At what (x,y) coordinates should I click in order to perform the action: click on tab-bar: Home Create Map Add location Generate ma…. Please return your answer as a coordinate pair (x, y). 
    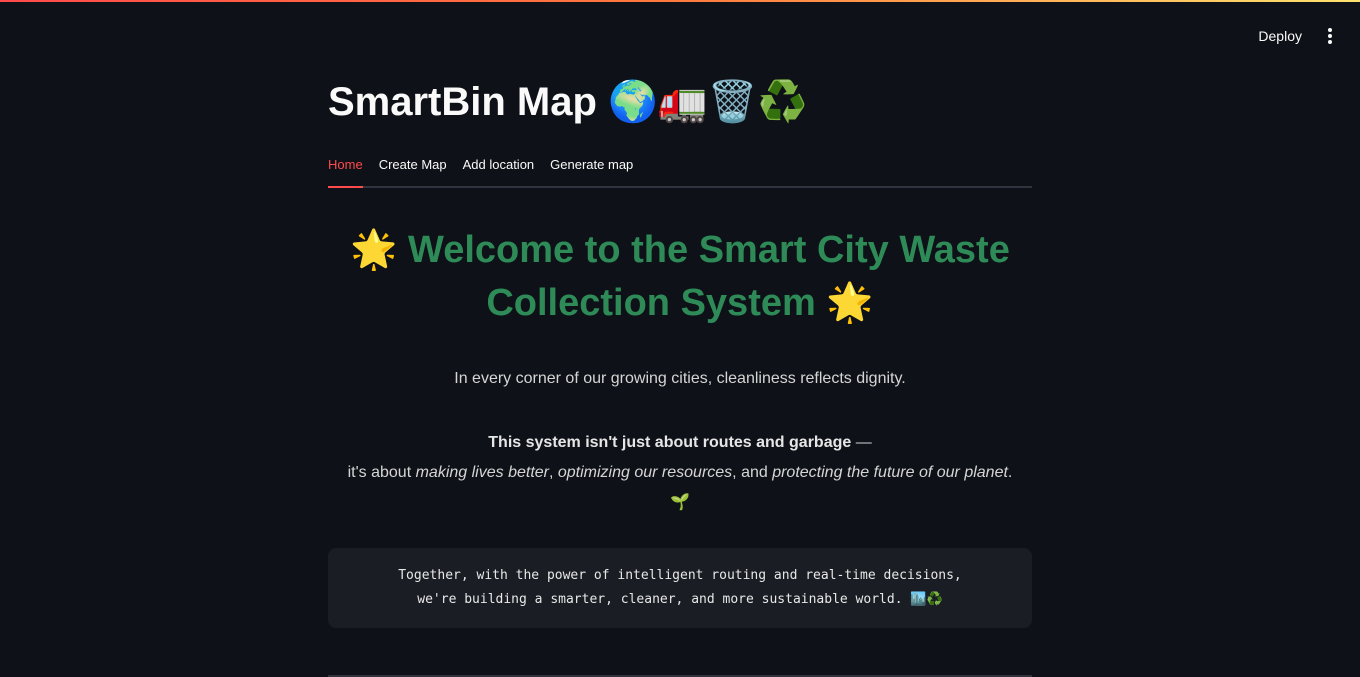
    Looking at the image, I should click on (680, 168).